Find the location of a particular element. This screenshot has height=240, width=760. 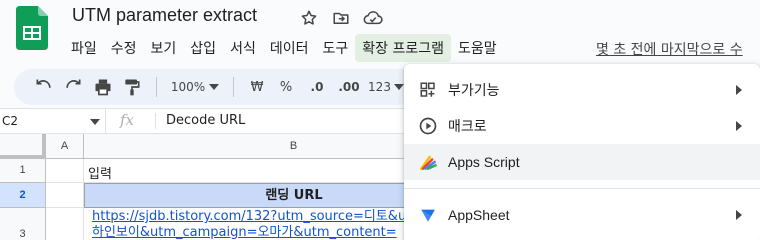

last-edit-link: 몇 초 전에 마지막으로 수 is located at coordinates (669, 49).